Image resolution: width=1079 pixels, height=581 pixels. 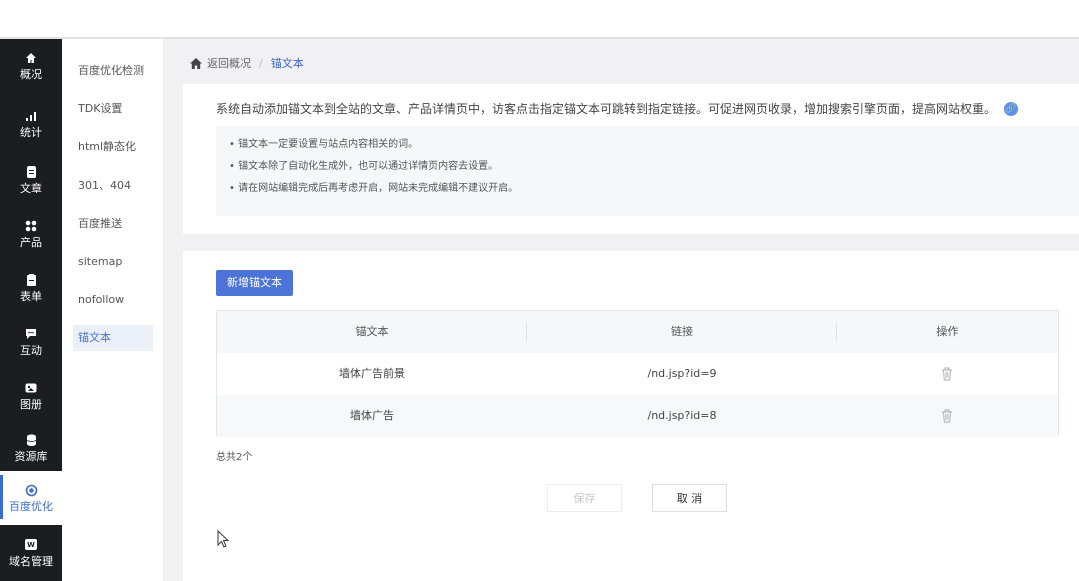 What do you see at coordinates (113, 300) in the screenshot?
I see `submenu-item-nofollow: nofollow` at bounding box center [113, 300].